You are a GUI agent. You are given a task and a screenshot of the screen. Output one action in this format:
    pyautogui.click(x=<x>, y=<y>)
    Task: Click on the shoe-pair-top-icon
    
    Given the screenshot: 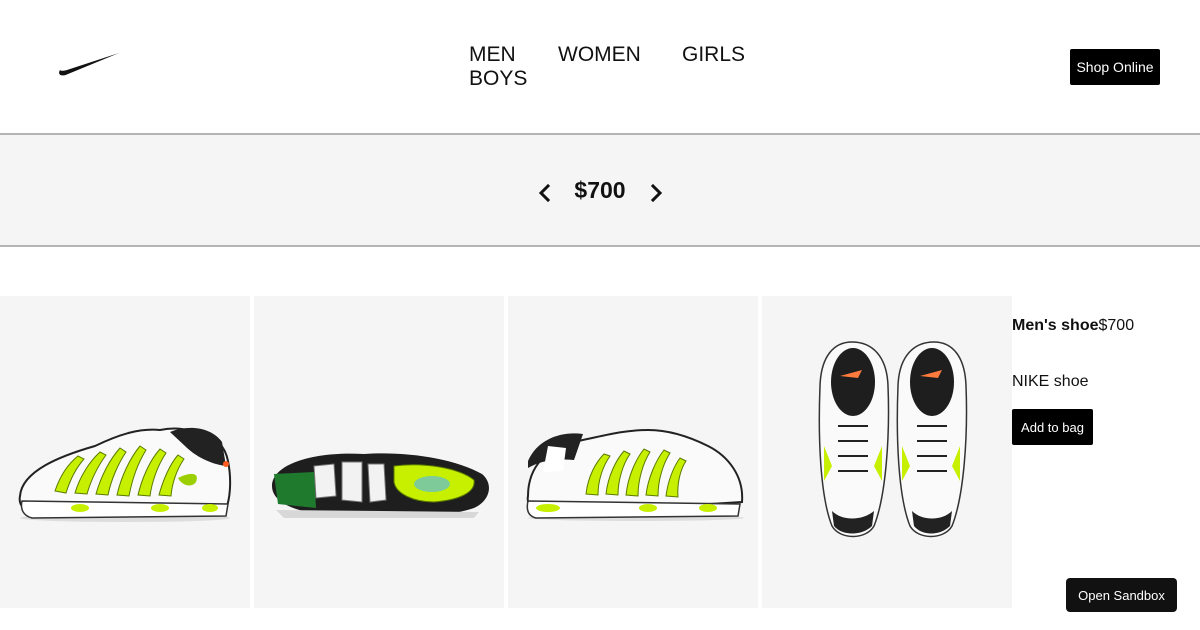 What is the action you would take?
    pyautogui.click(x=893, y=439)
    